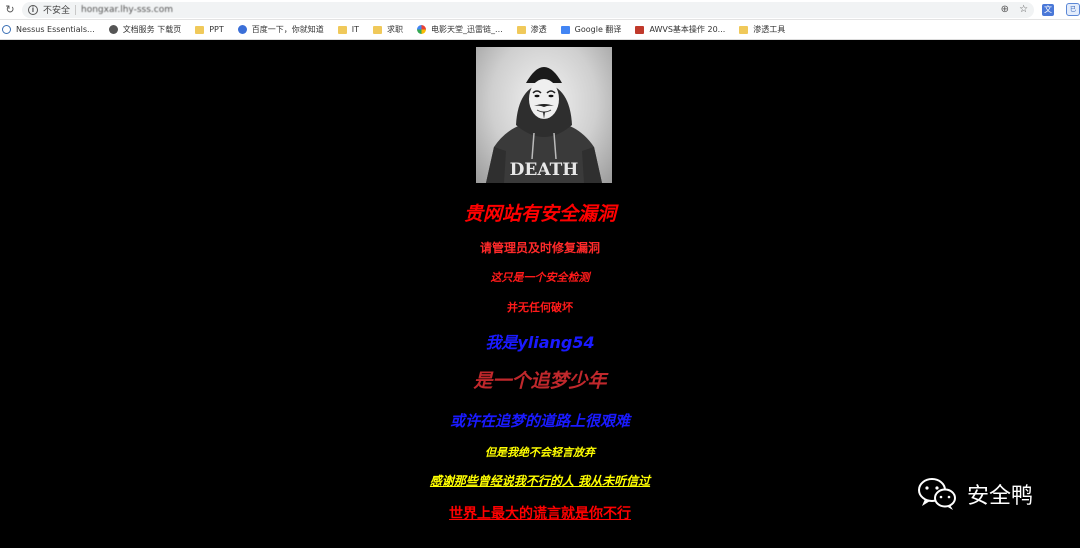  Describe the element at coordinates (355, 29) in the screenshot. I see `bookmark-label: IT` at that location.